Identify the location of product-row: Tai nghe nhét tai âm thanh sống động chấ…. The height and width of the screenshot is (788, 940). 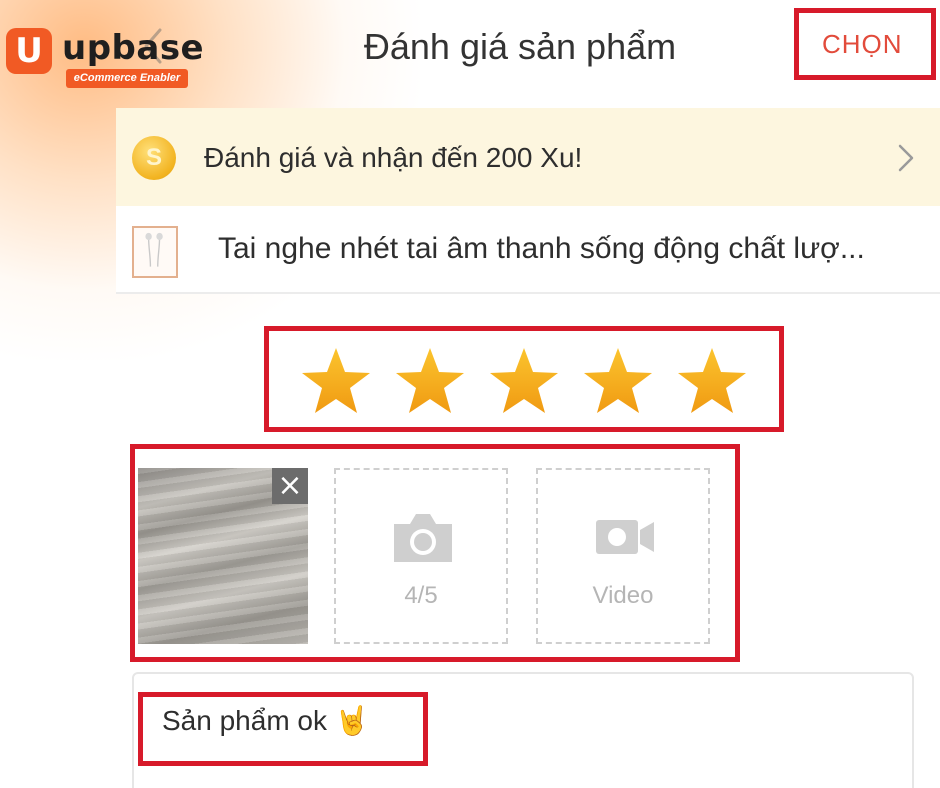
(528, 250).